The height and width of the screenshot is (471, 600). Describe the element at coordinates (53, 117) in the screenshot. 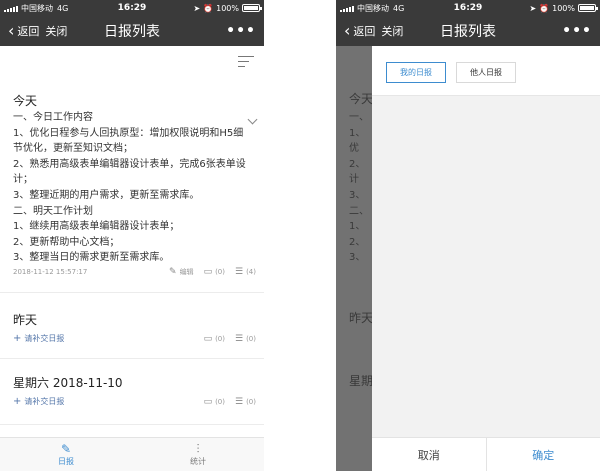

I see `report-line: 一、今日工作内容` at that location.